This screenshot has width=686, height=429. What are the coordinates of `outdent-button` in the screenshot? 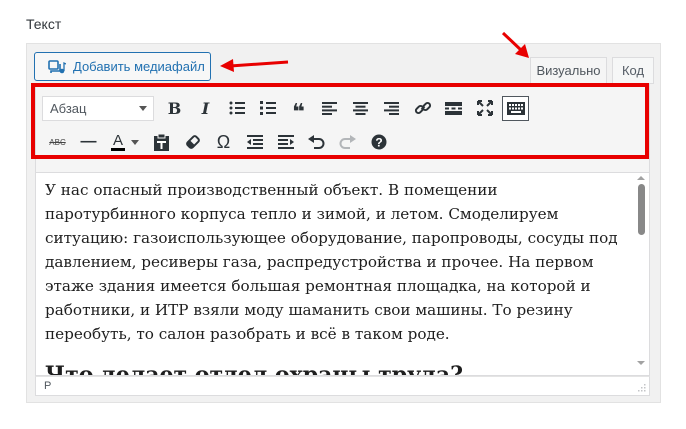 It's located at (254, 142).